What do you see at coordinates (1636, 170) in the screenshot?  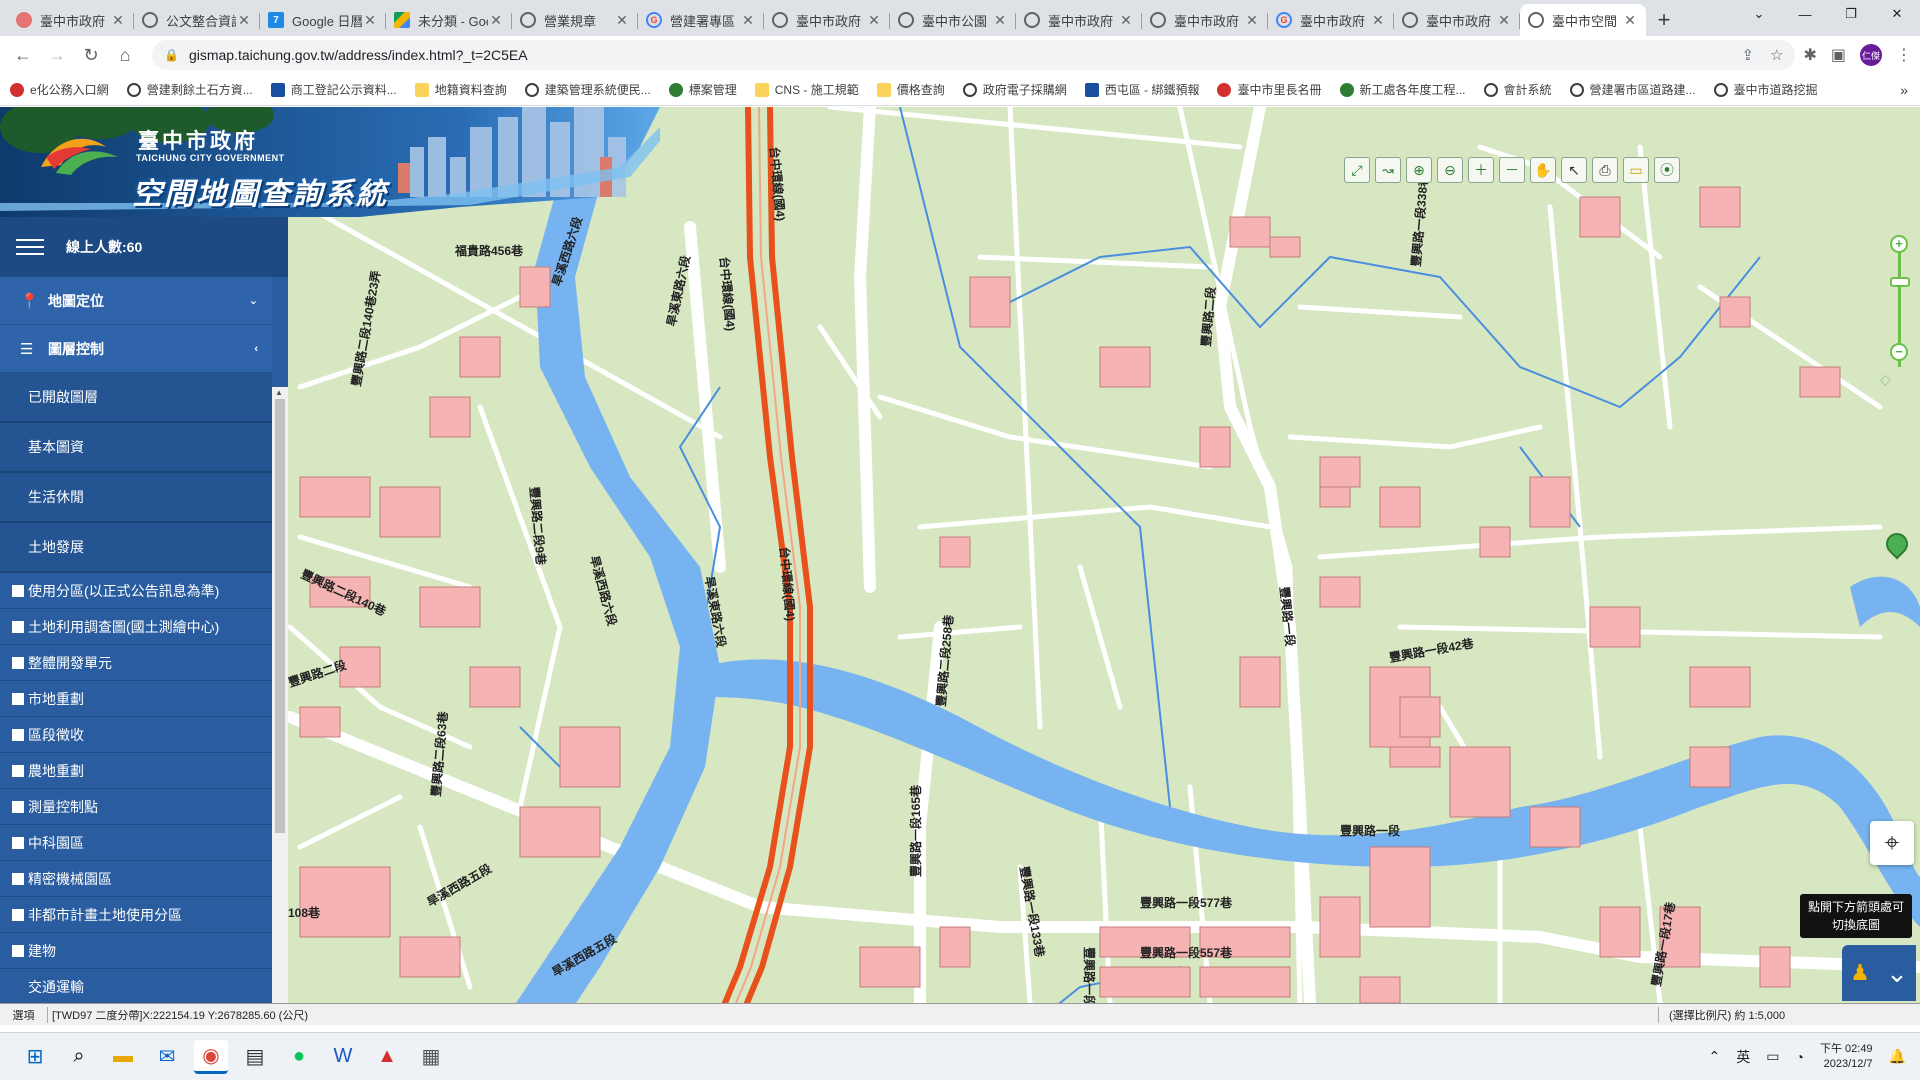 I see `ruler-icon: ▭` at bounding box center [1636, 170].